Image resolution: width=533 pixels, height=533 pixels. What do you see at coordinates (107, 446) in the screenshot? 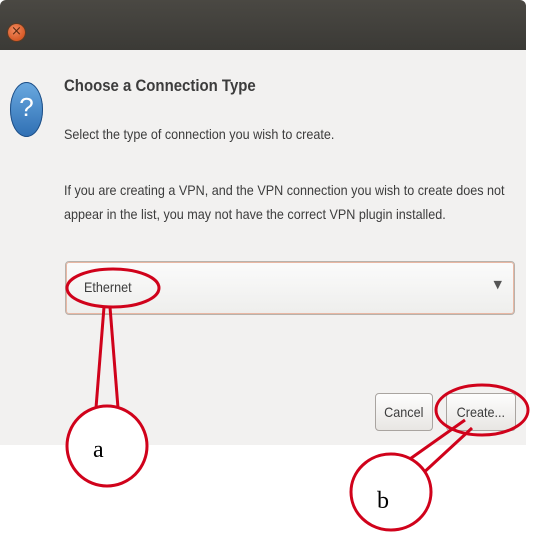
I see `callout-a-circle` at bounding box center [107, 446].